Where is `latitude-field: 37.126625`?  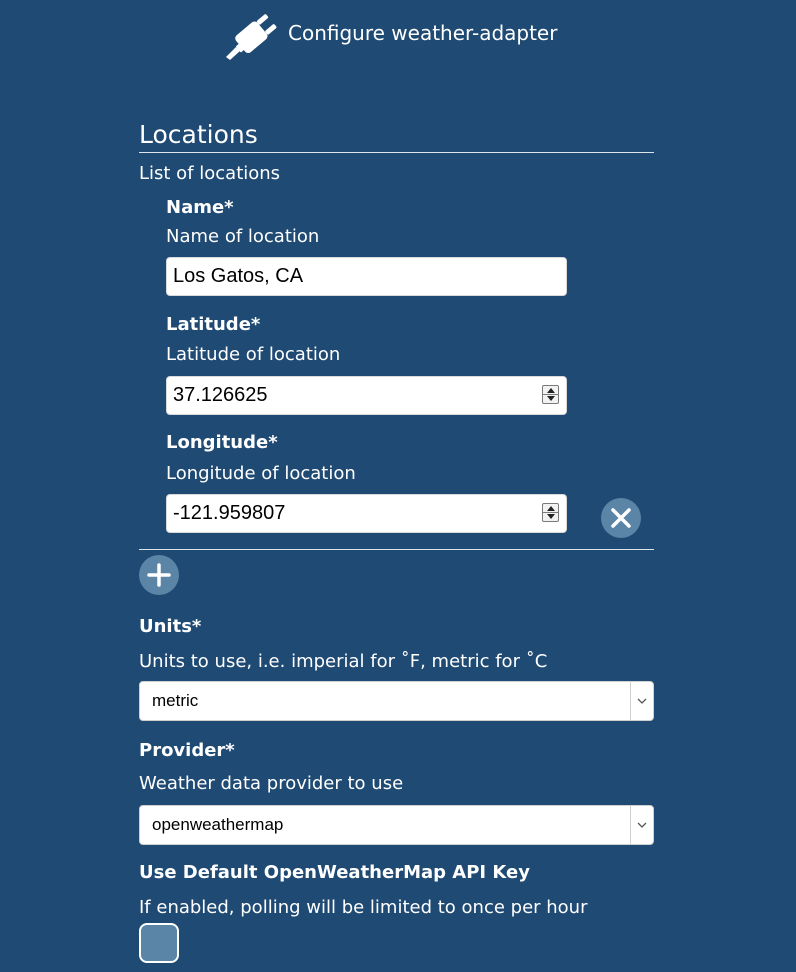 latitude-field: 37.126625 is located at coordinates (366, 395).